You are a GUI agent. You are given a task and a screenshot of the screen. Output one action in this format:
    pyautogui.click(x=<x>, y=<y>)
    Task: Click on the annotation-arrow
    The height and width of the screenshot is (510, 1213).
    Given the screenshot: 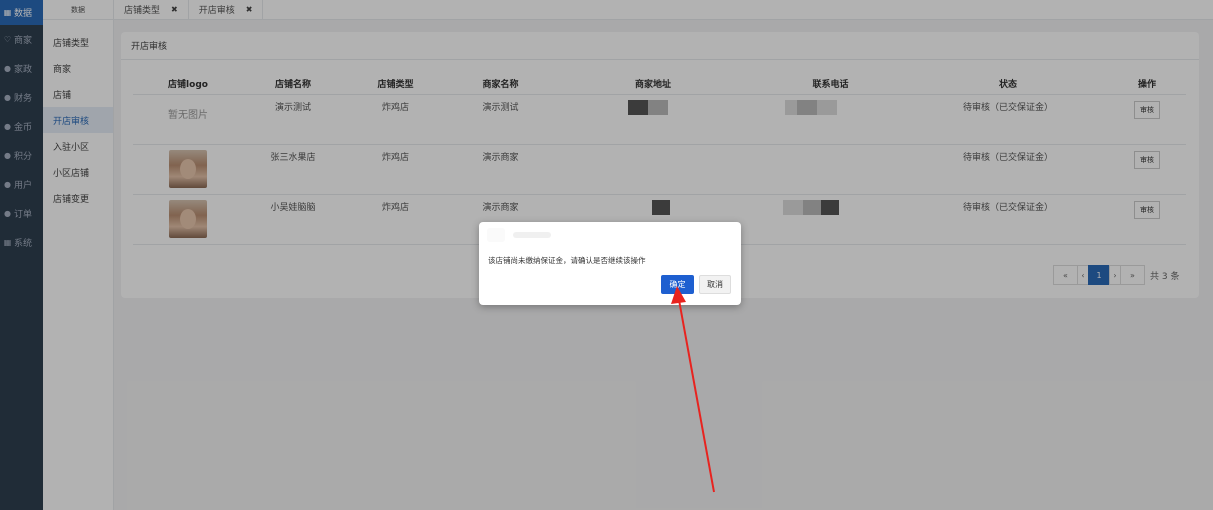 What is the action you would take?
    pyautogui.click(x=693, y=389)
    